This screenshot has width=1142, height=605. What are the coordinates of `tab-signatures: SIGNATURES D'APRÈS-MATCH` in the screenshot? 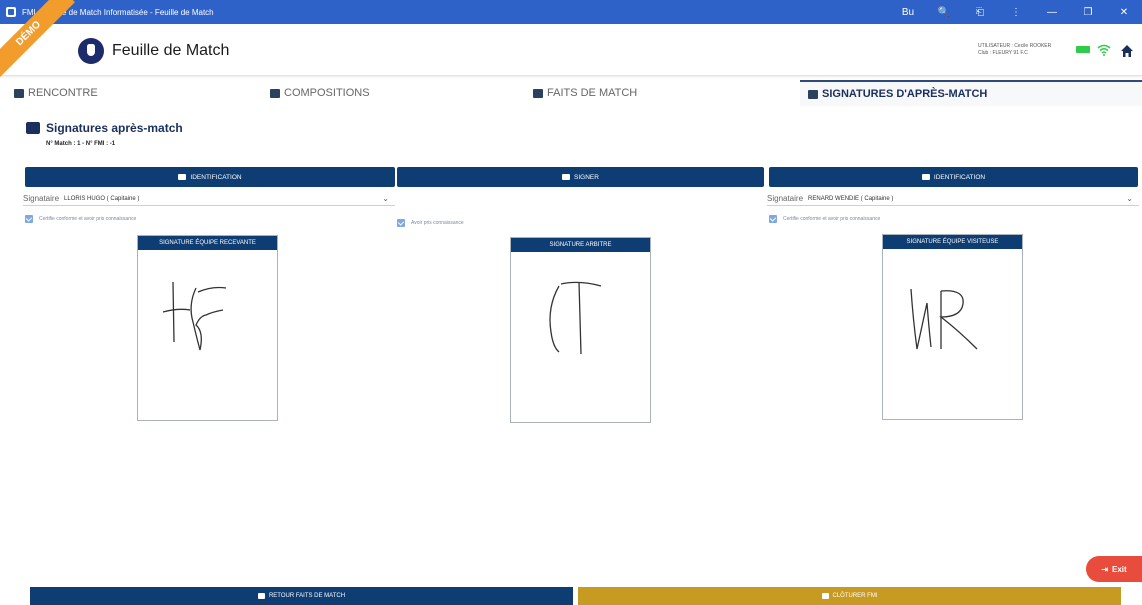 It's located at (971, 93).